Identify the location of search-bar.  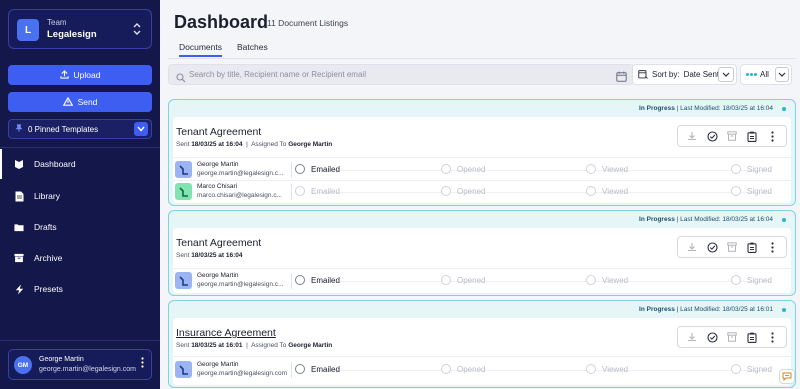
(401, 74).